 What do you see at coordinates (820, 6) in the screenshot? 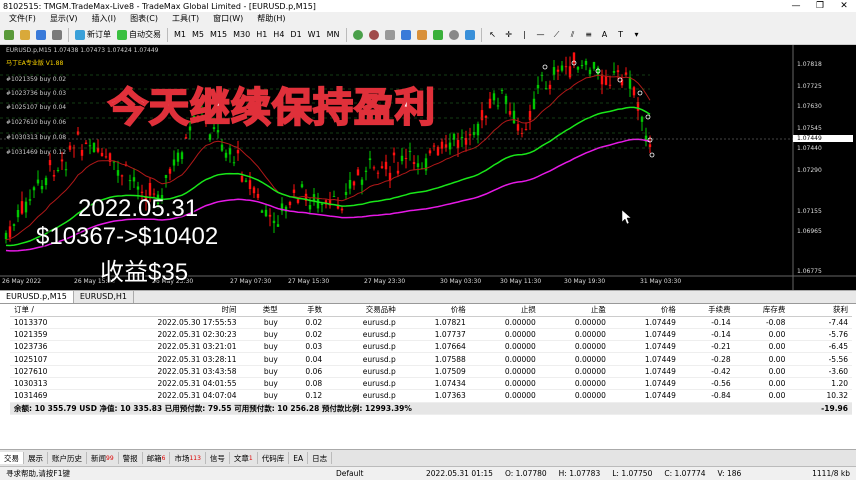
I see `maximize-button: ❐` at bounding box center [820, 6].